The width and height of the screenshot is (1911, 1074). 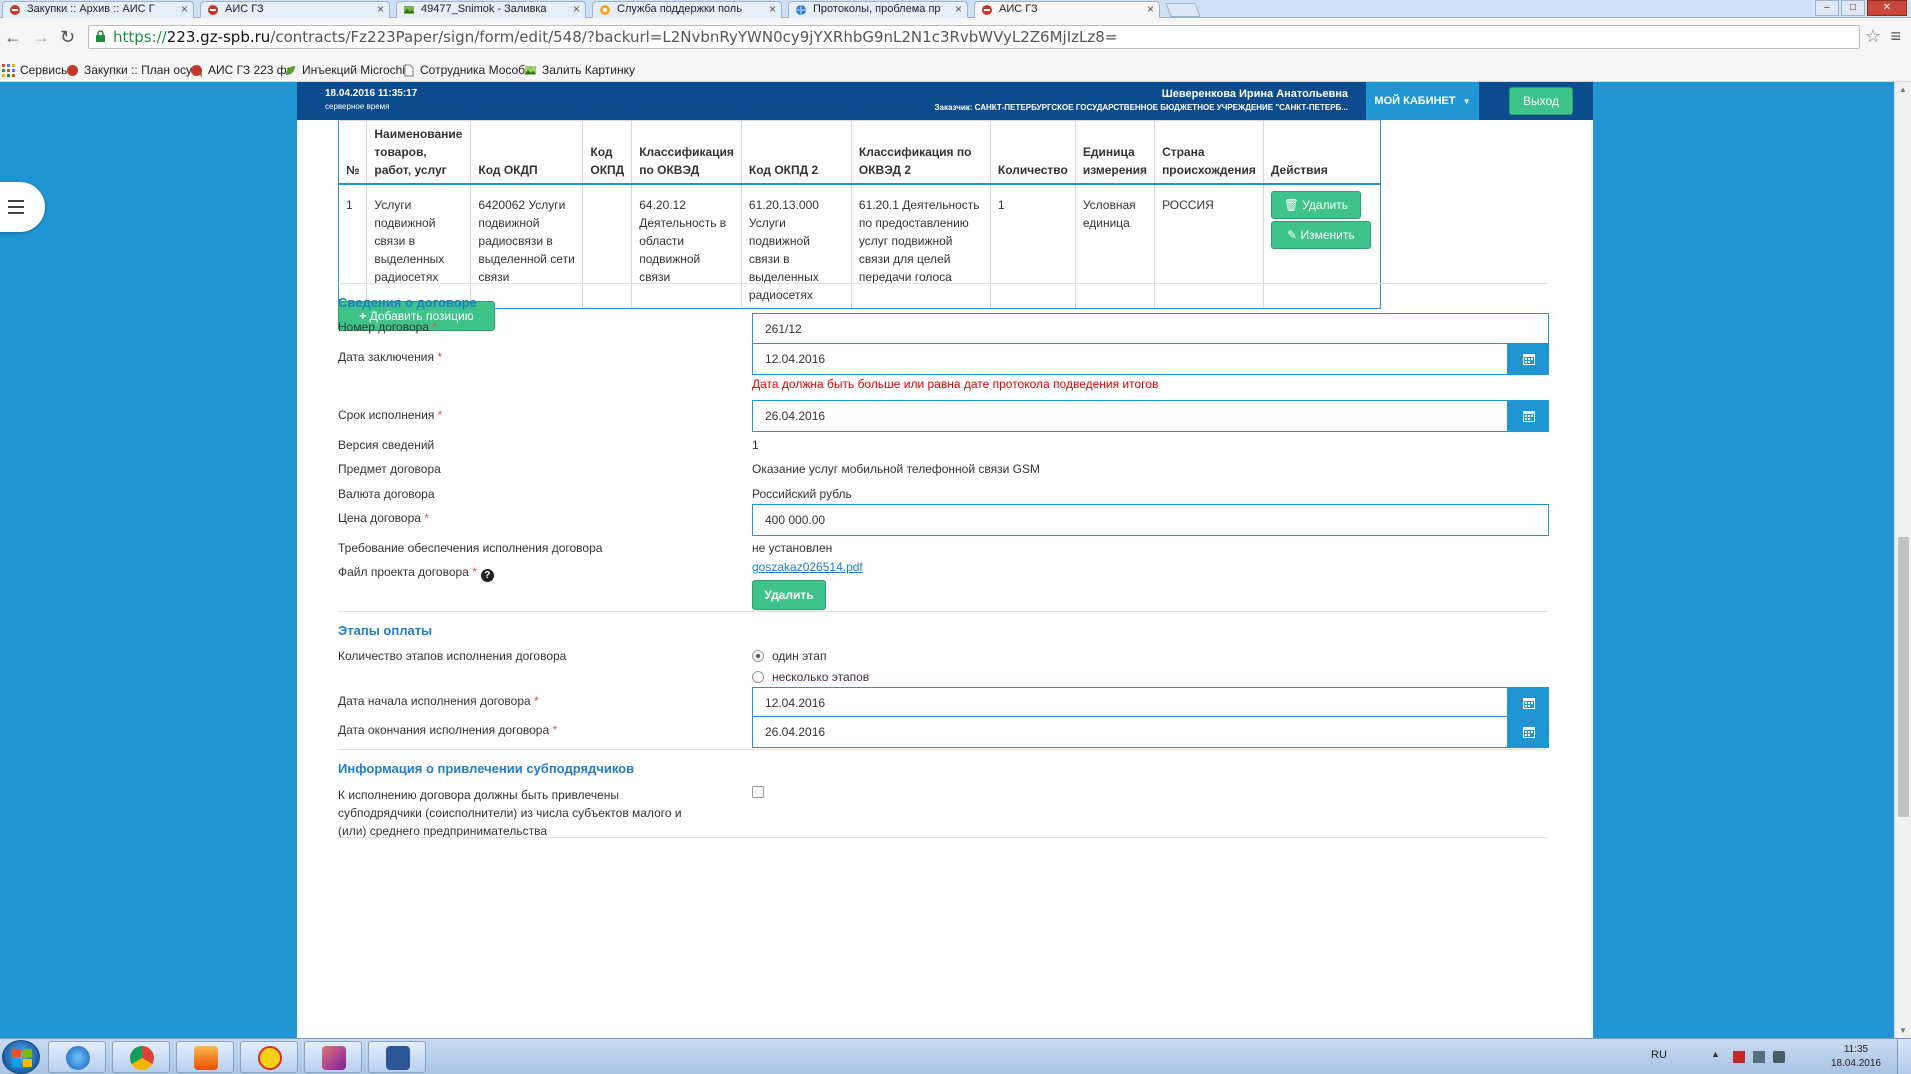 I want to click on scrollbar-thumb, so click(x=1903, y=677).